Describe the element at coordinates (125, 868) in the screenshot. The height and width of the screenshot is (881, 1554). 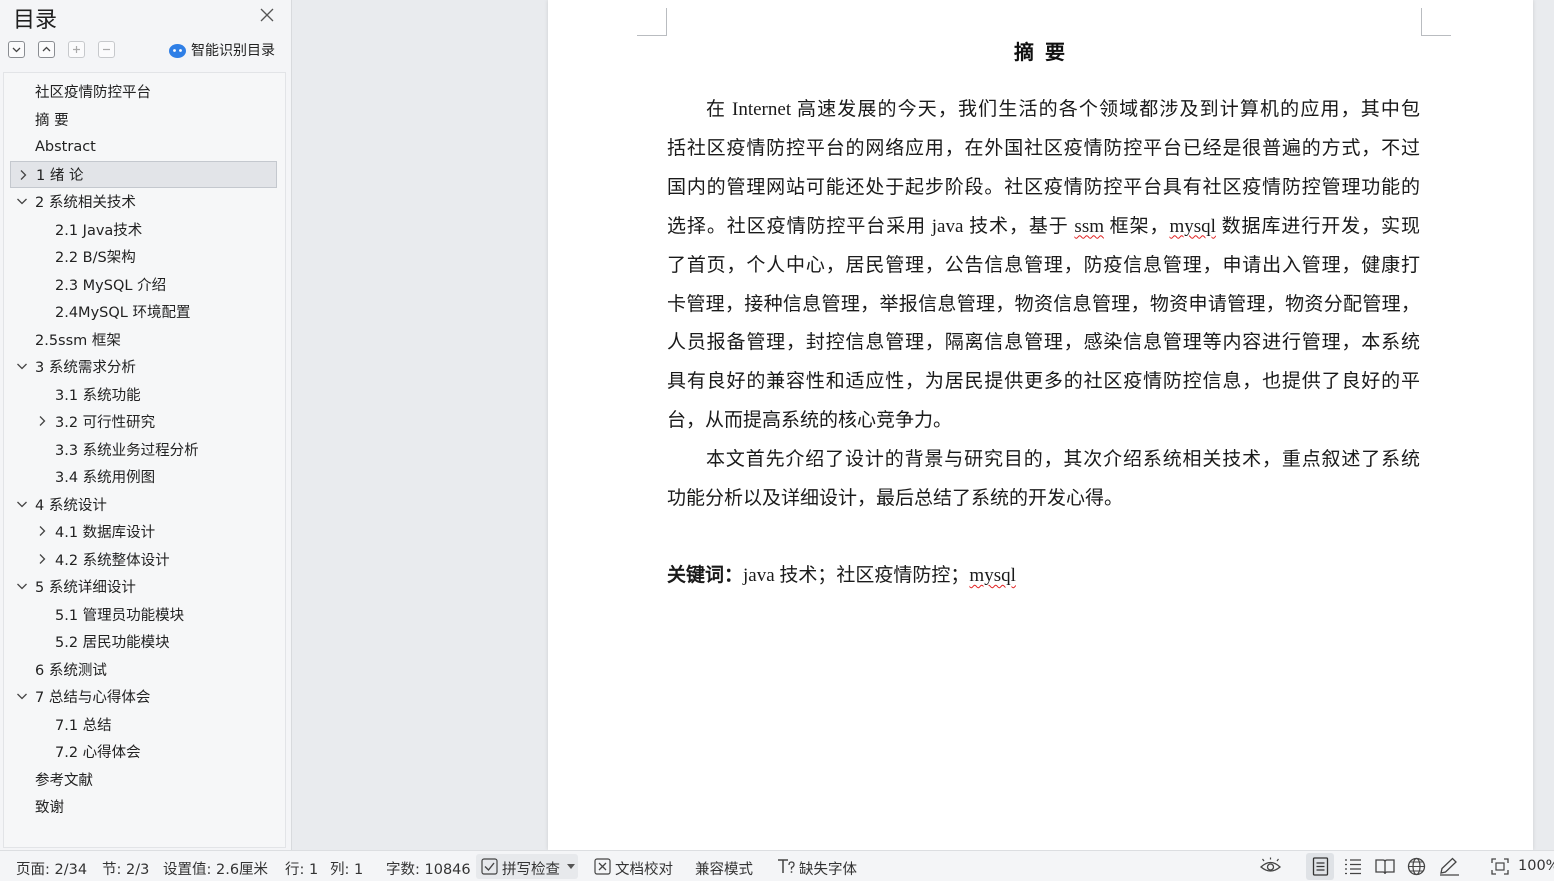
I see `status-section: 节: 2/3` at that location.